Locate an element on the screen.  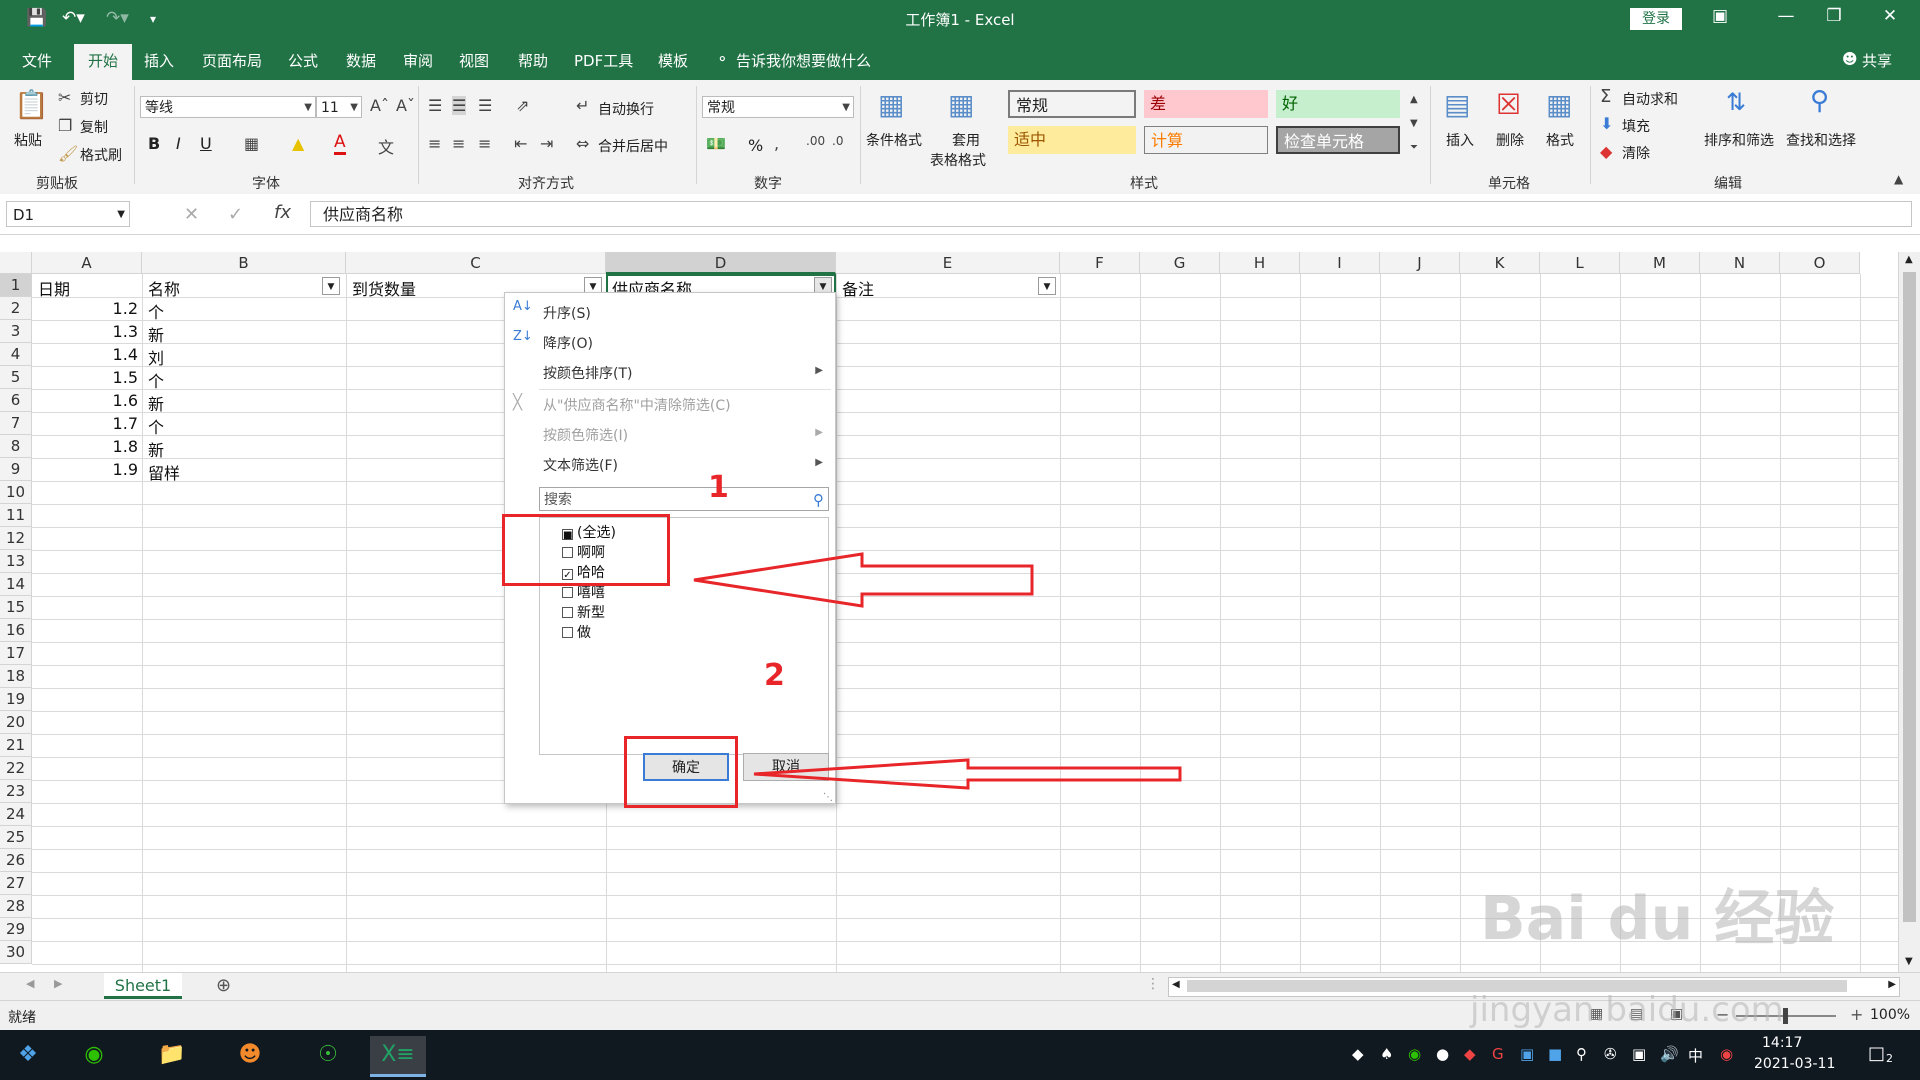
vertical-scroll-thumb is located at coordinates (1909, 597).